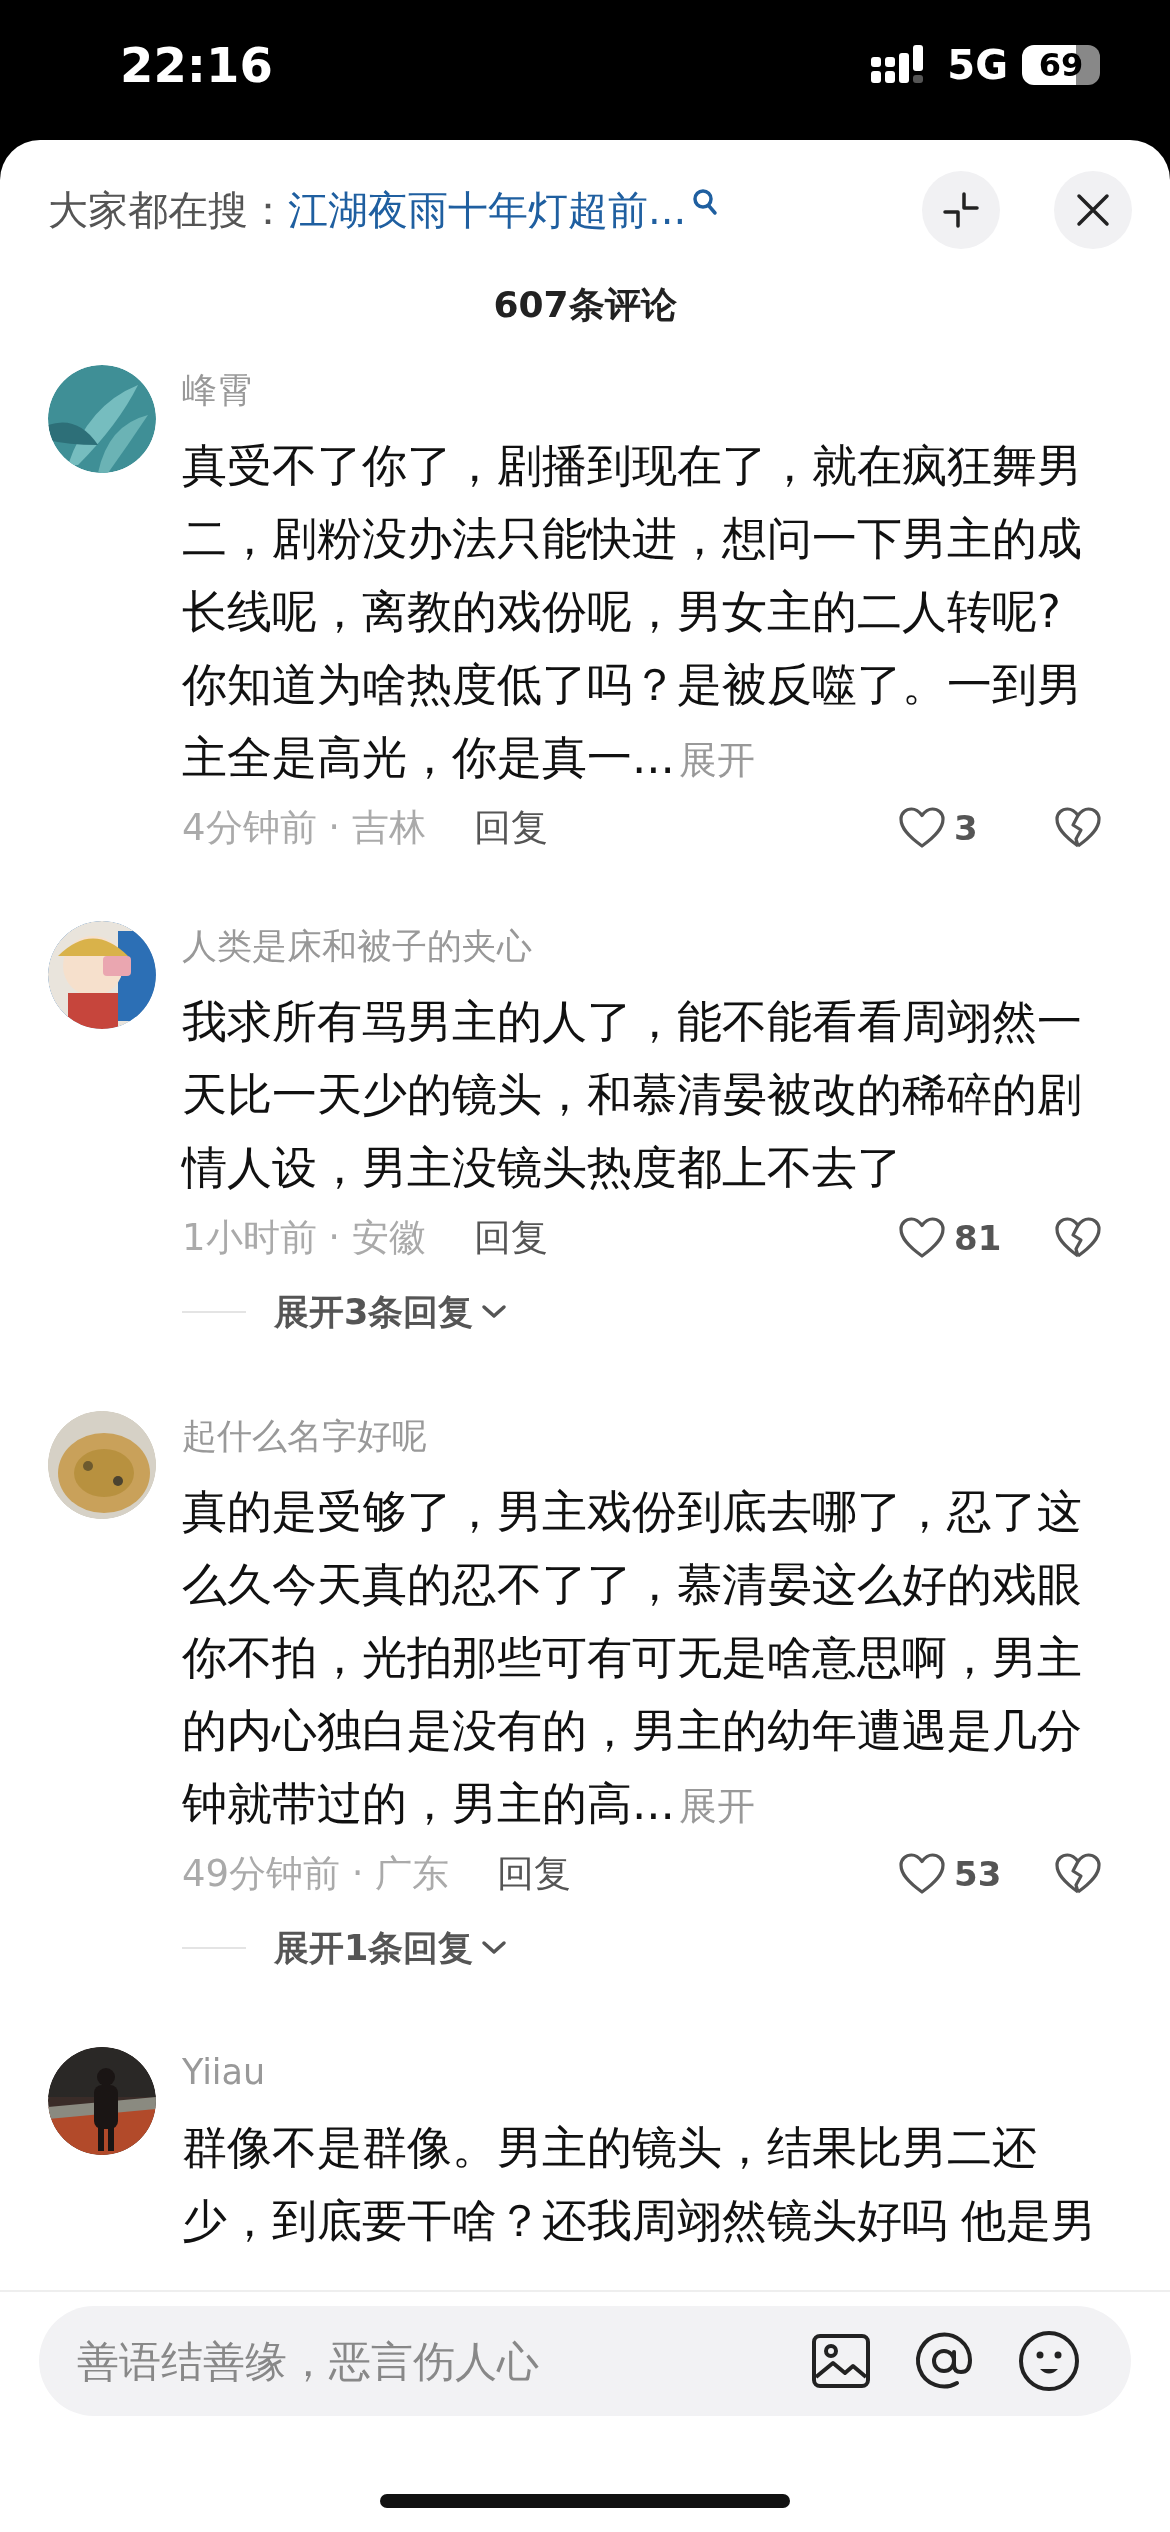 The width and height of the screenshot is (1170, 2532). What do you see at coordinates (304, 828) in the screenshot?
I see `comment-time-location: 4分钟前 · 吉林` at bounding box center [304, 828].